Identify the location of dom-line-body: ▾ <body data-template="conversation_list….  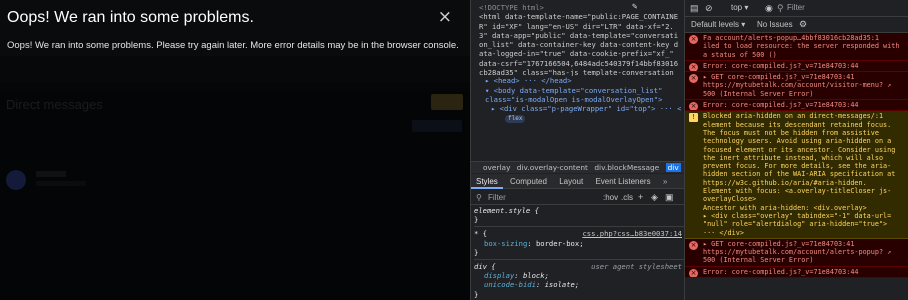
(580, 95).